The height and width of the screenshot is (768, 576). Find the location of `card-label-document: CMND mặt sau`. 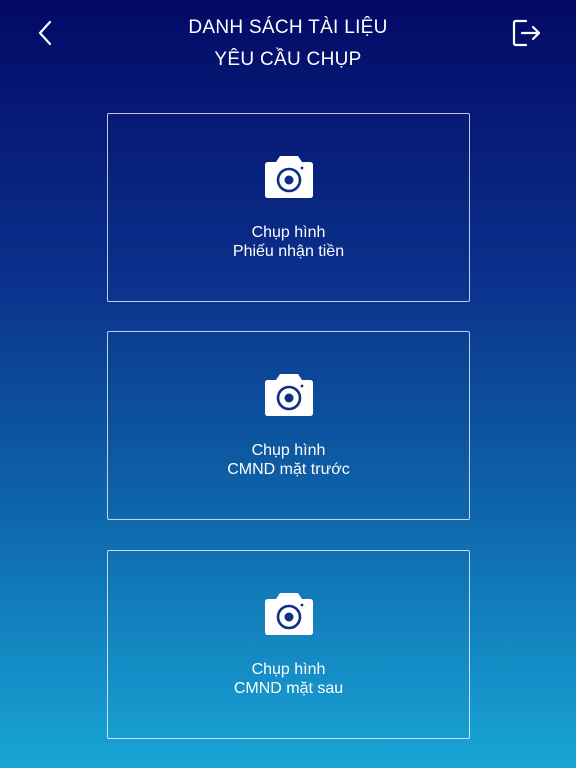

card-label-document: CMND mặt sau is located at coordinates (288, 688).